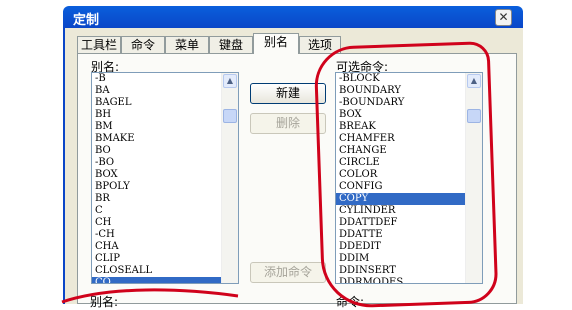  Describe the element at coordinates (288, 123) in the screenshot. I see `delete-button: 删除` at that location.